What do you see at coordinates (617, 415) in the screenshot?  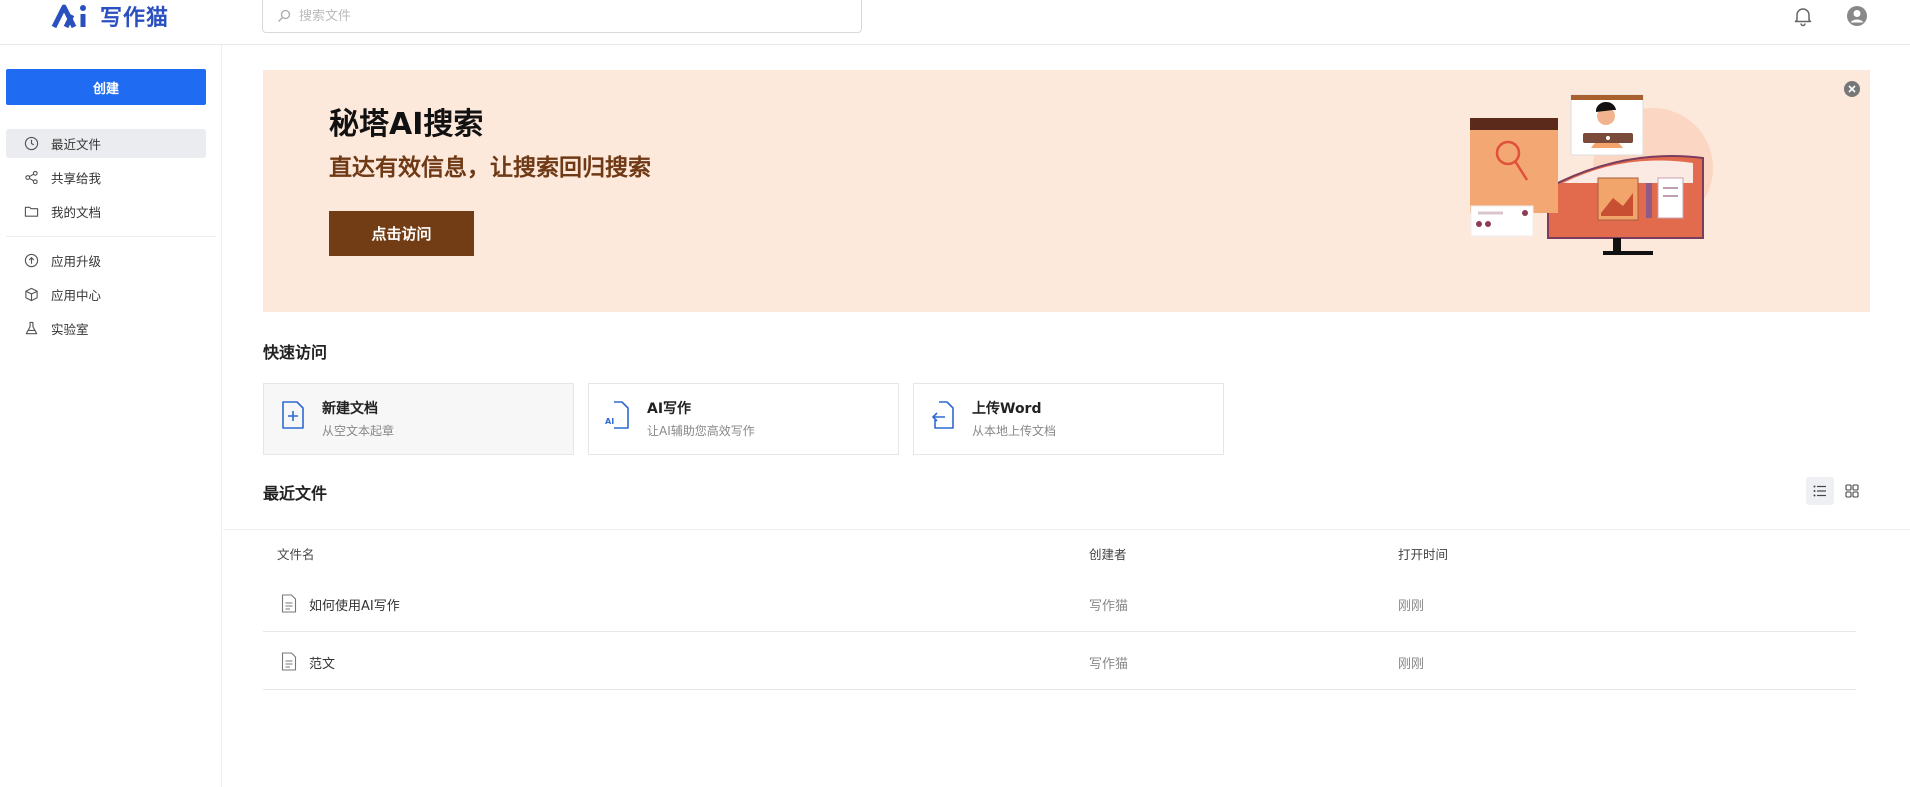 I see `ai-doc-icon: AI` at bounding box center [617, 415].